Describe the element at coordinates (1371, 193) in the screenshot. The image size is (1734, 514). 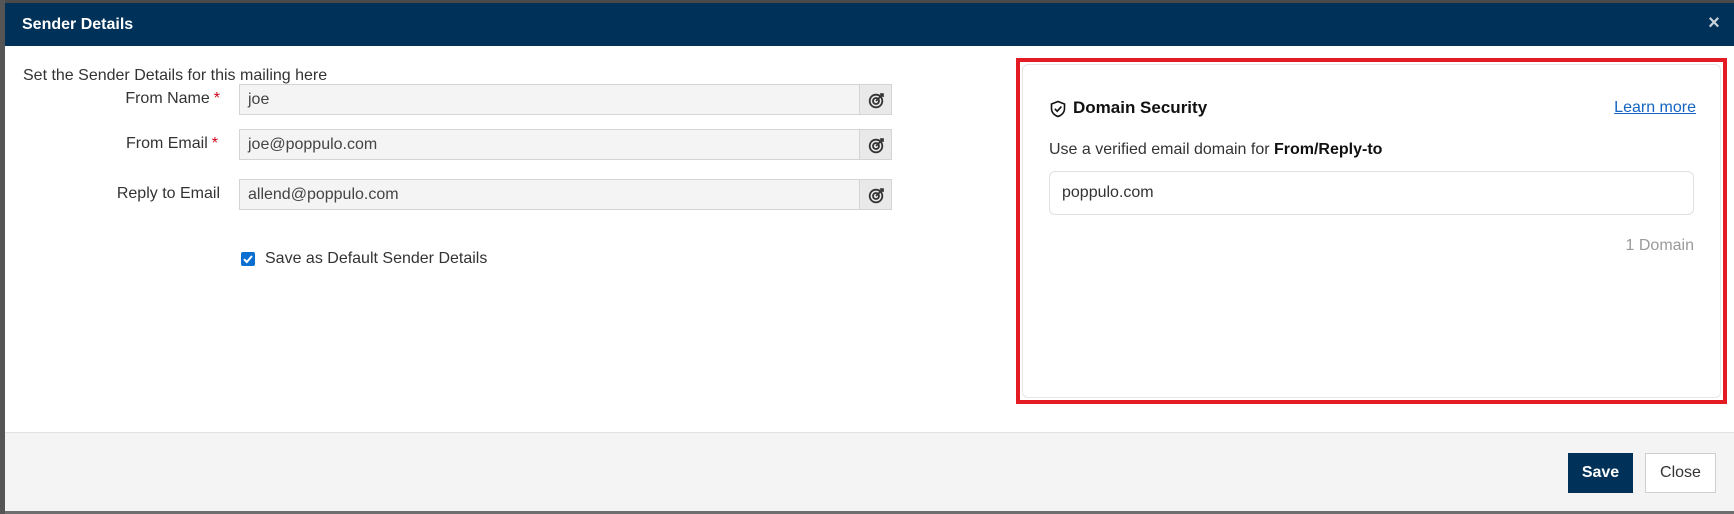
I see `domain-list-item: poppulo.com` at that location.